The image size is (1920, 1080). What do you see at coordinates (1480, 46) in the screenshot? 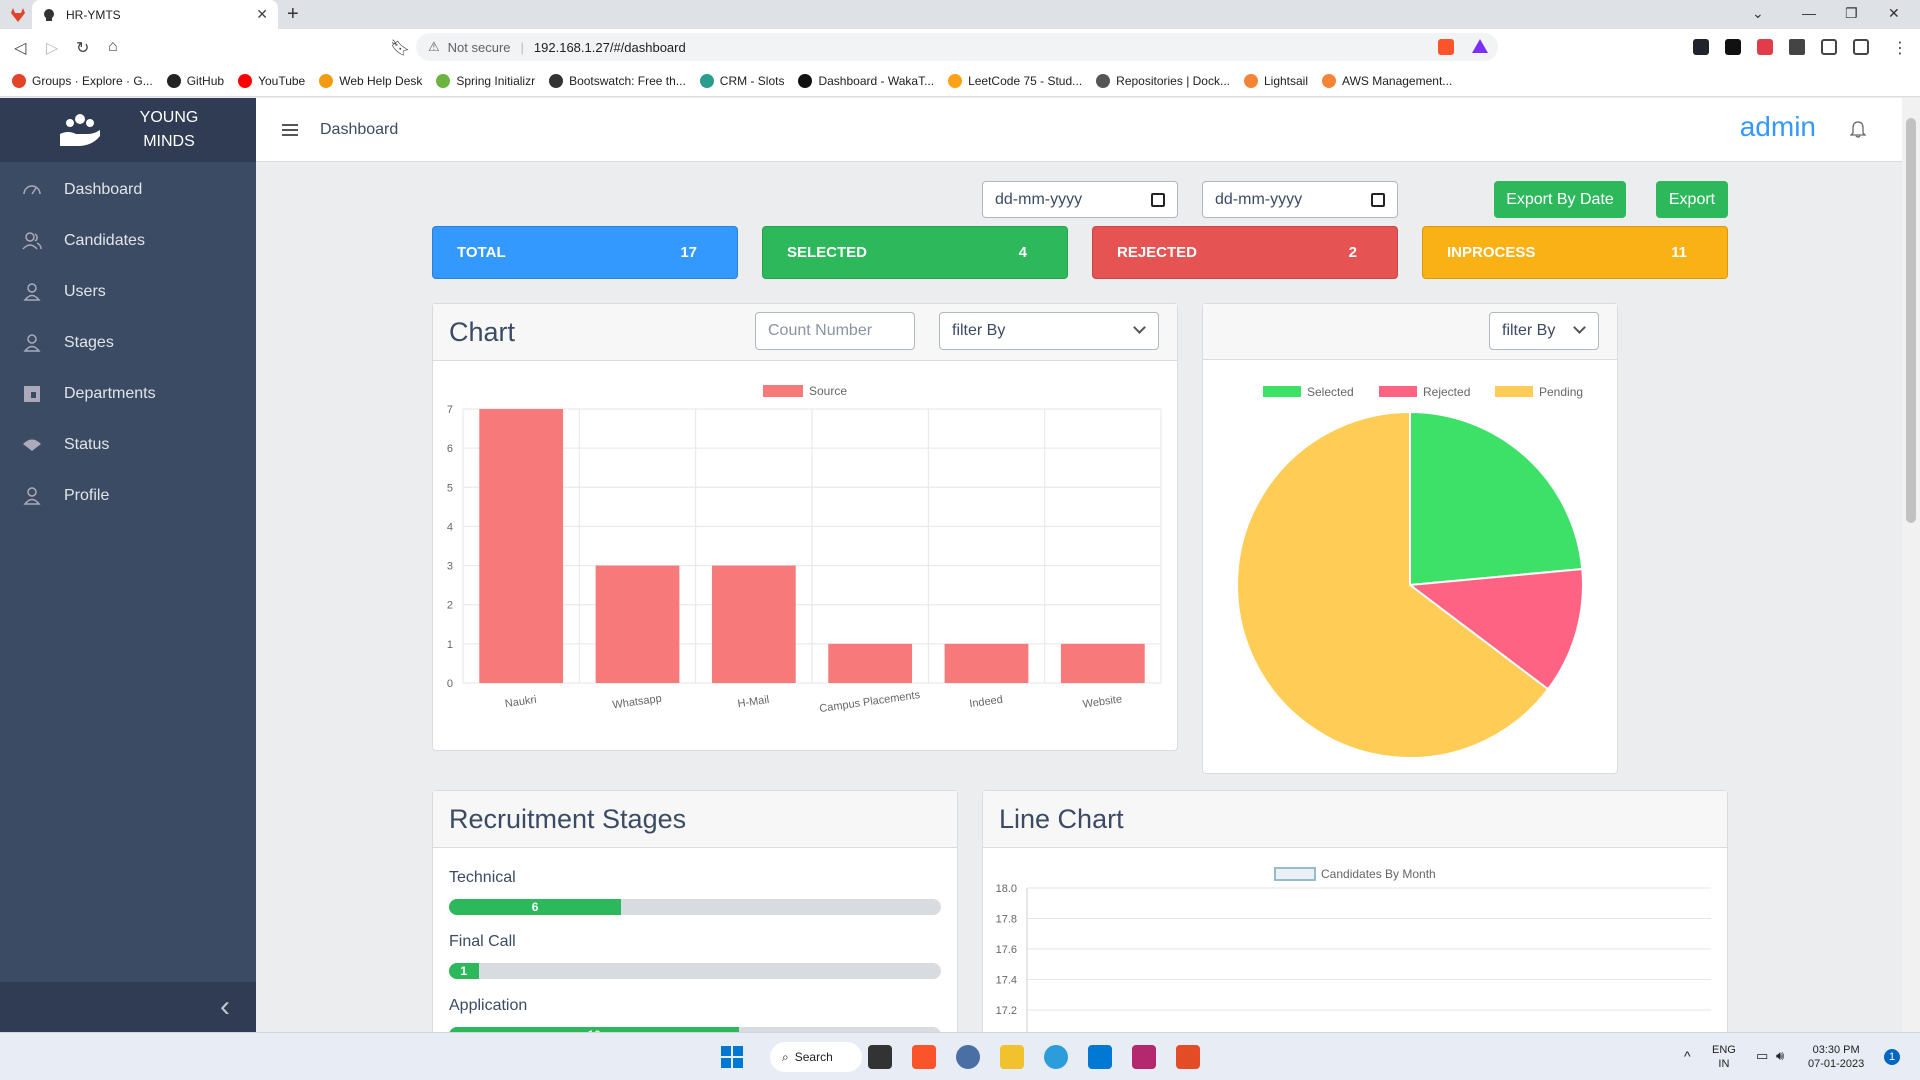
I see `brave-rewards-icon` at bounding box center [1480, 46].